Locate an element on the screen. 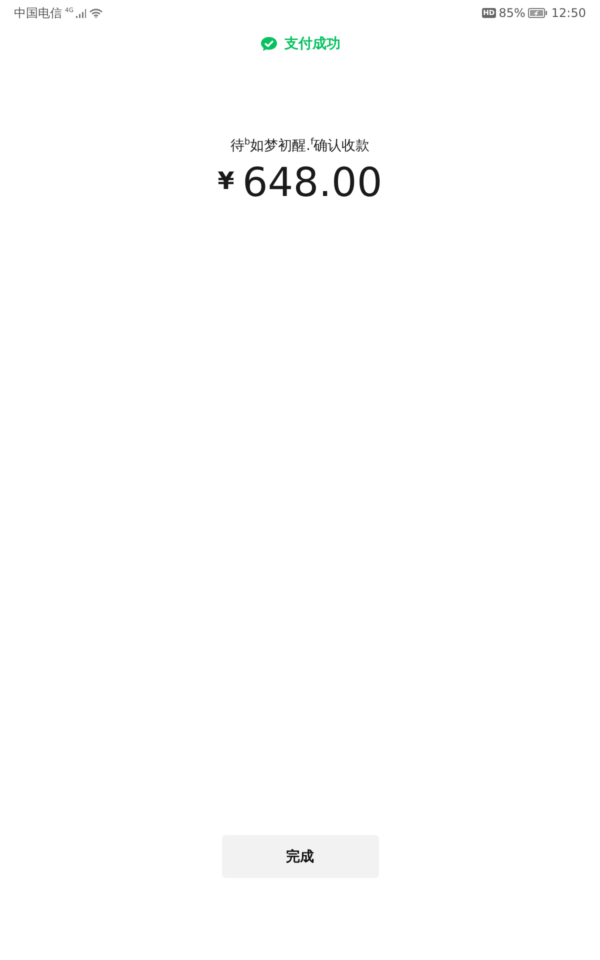  payment-amount: 648.00 is located at coordinates (312, 183).